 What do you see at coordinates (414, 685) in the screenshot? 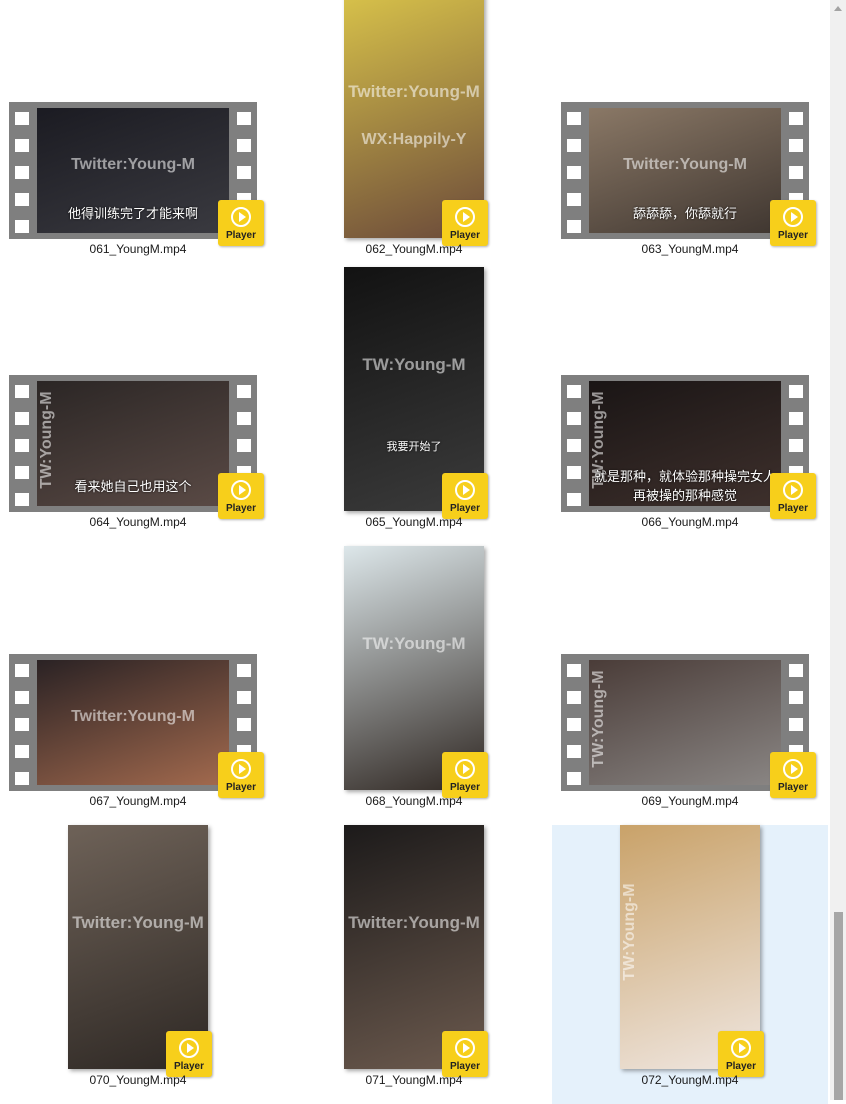
I see `file-tile: TW:Young-M Player 068_YoungM.mp4` at bounding box center [414, 685].